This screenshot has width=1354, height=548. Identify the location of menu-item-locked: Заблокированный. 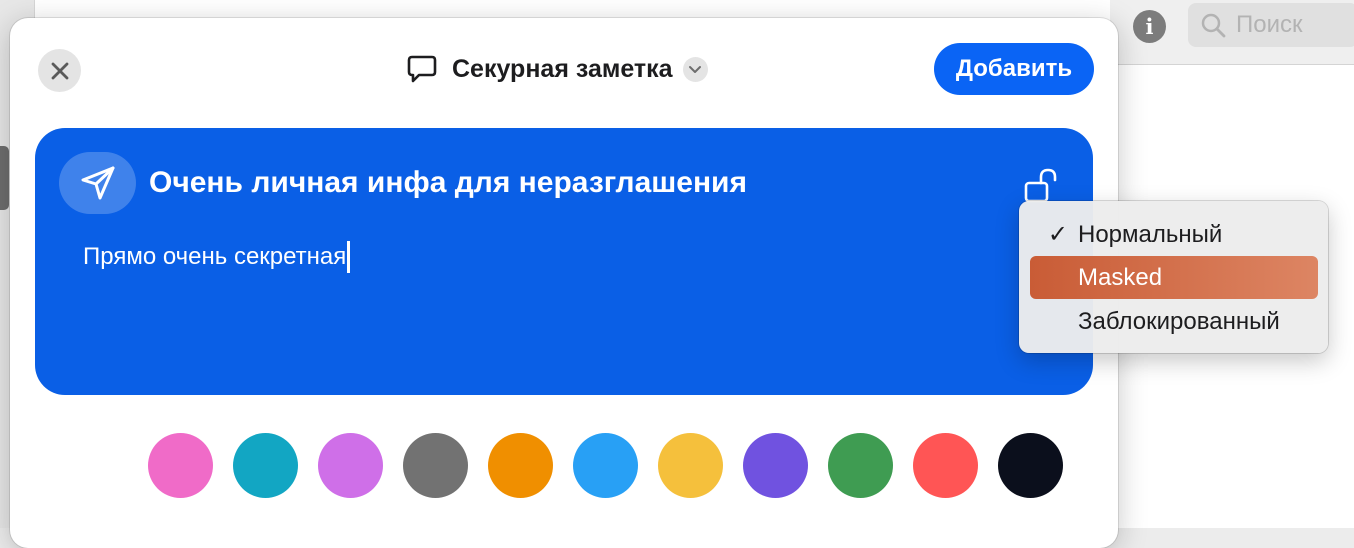
(1174, 321).